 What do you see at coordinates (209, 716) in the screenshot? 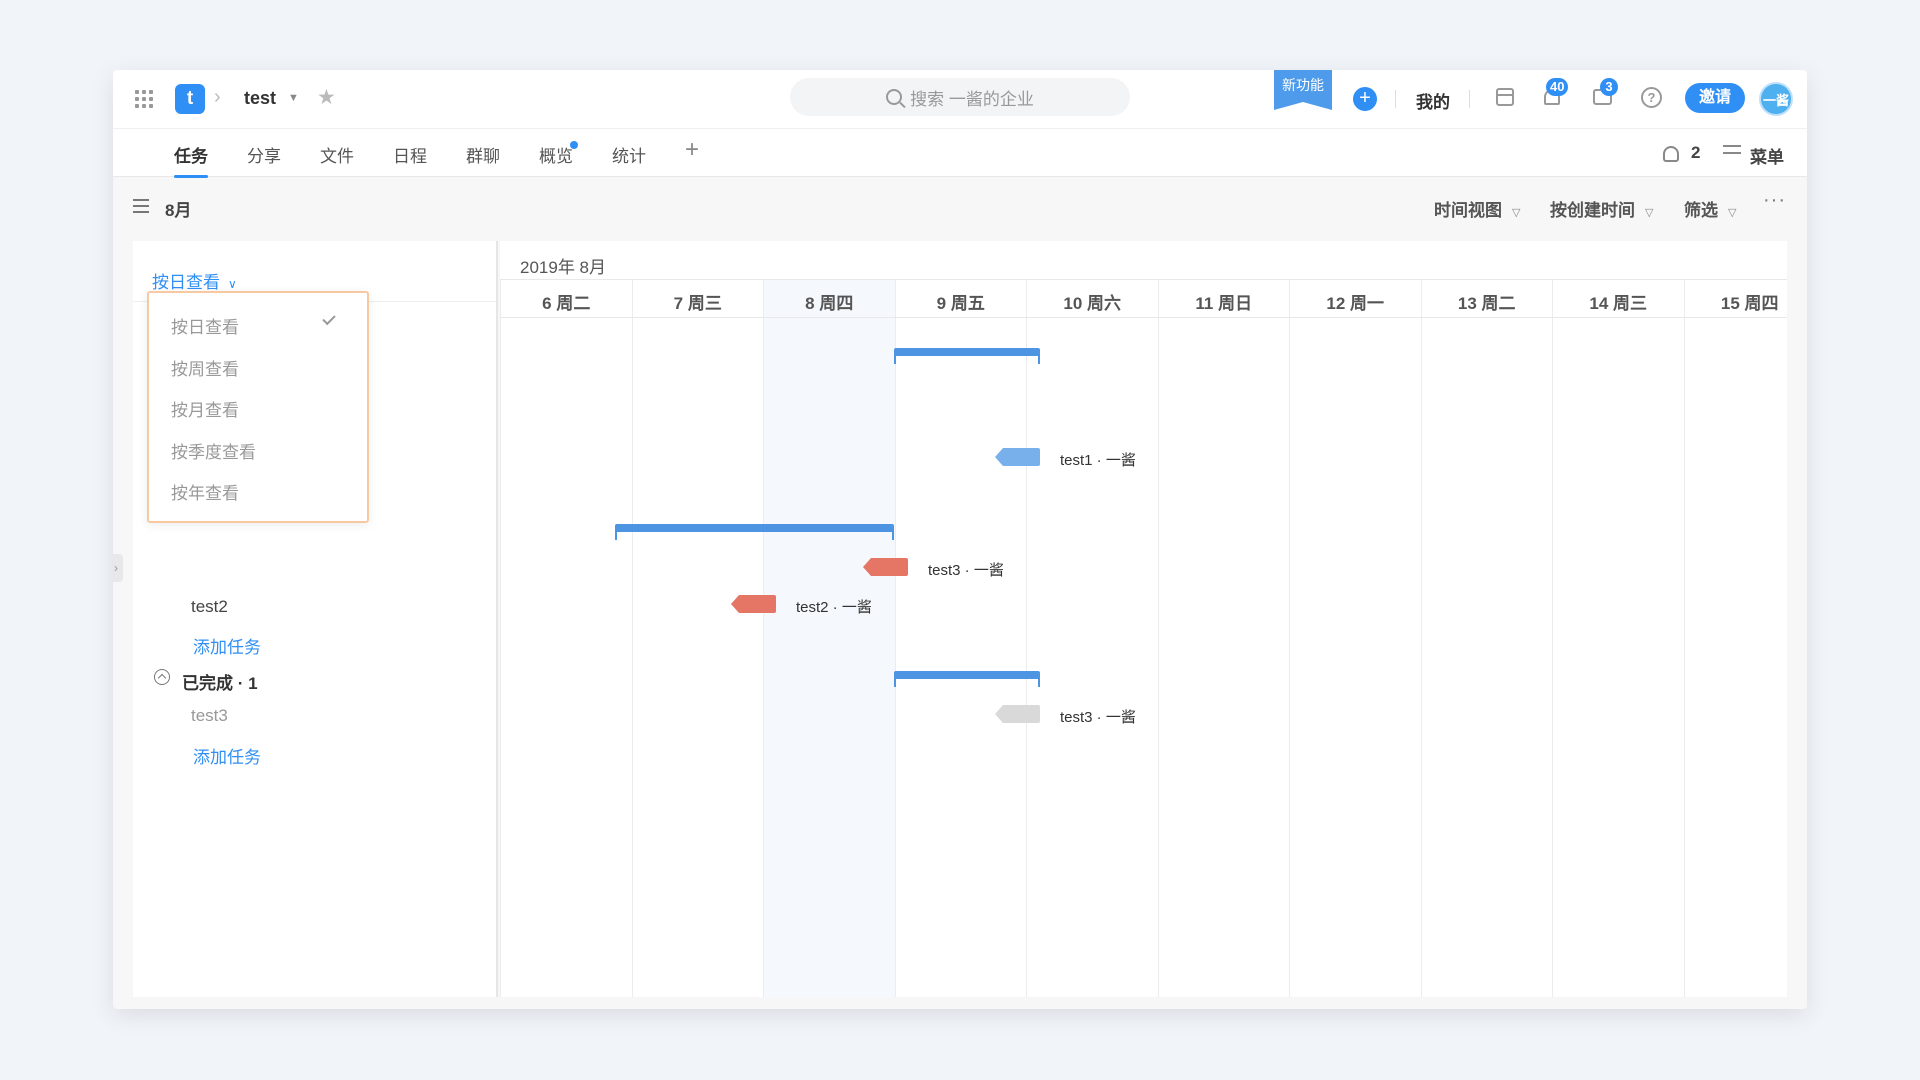
I see `task-item-test3: test3` at bounding box center [209, 716].